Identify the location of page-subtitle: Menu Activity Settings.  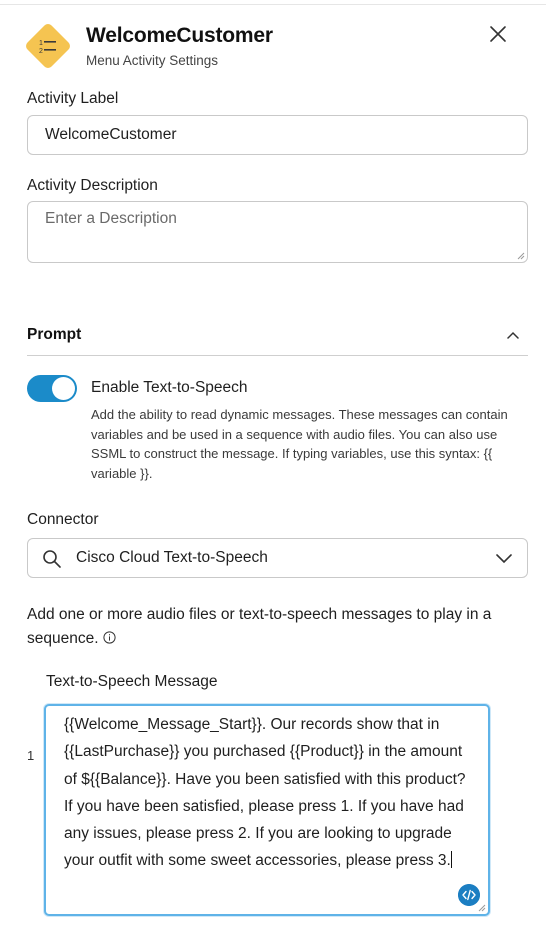
(152, 60).